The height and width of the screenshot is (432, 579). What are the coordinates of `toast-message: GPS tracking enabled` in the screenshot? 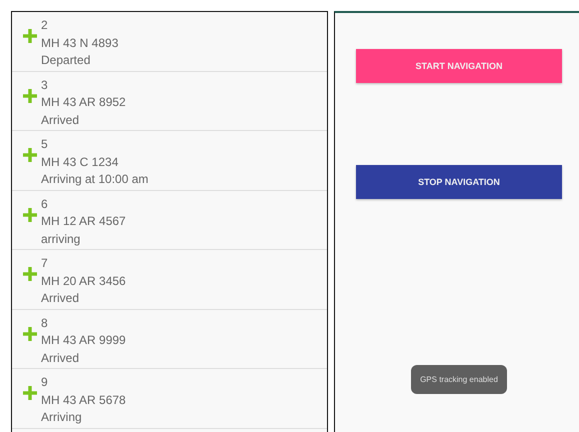 It's located at (459, 379).